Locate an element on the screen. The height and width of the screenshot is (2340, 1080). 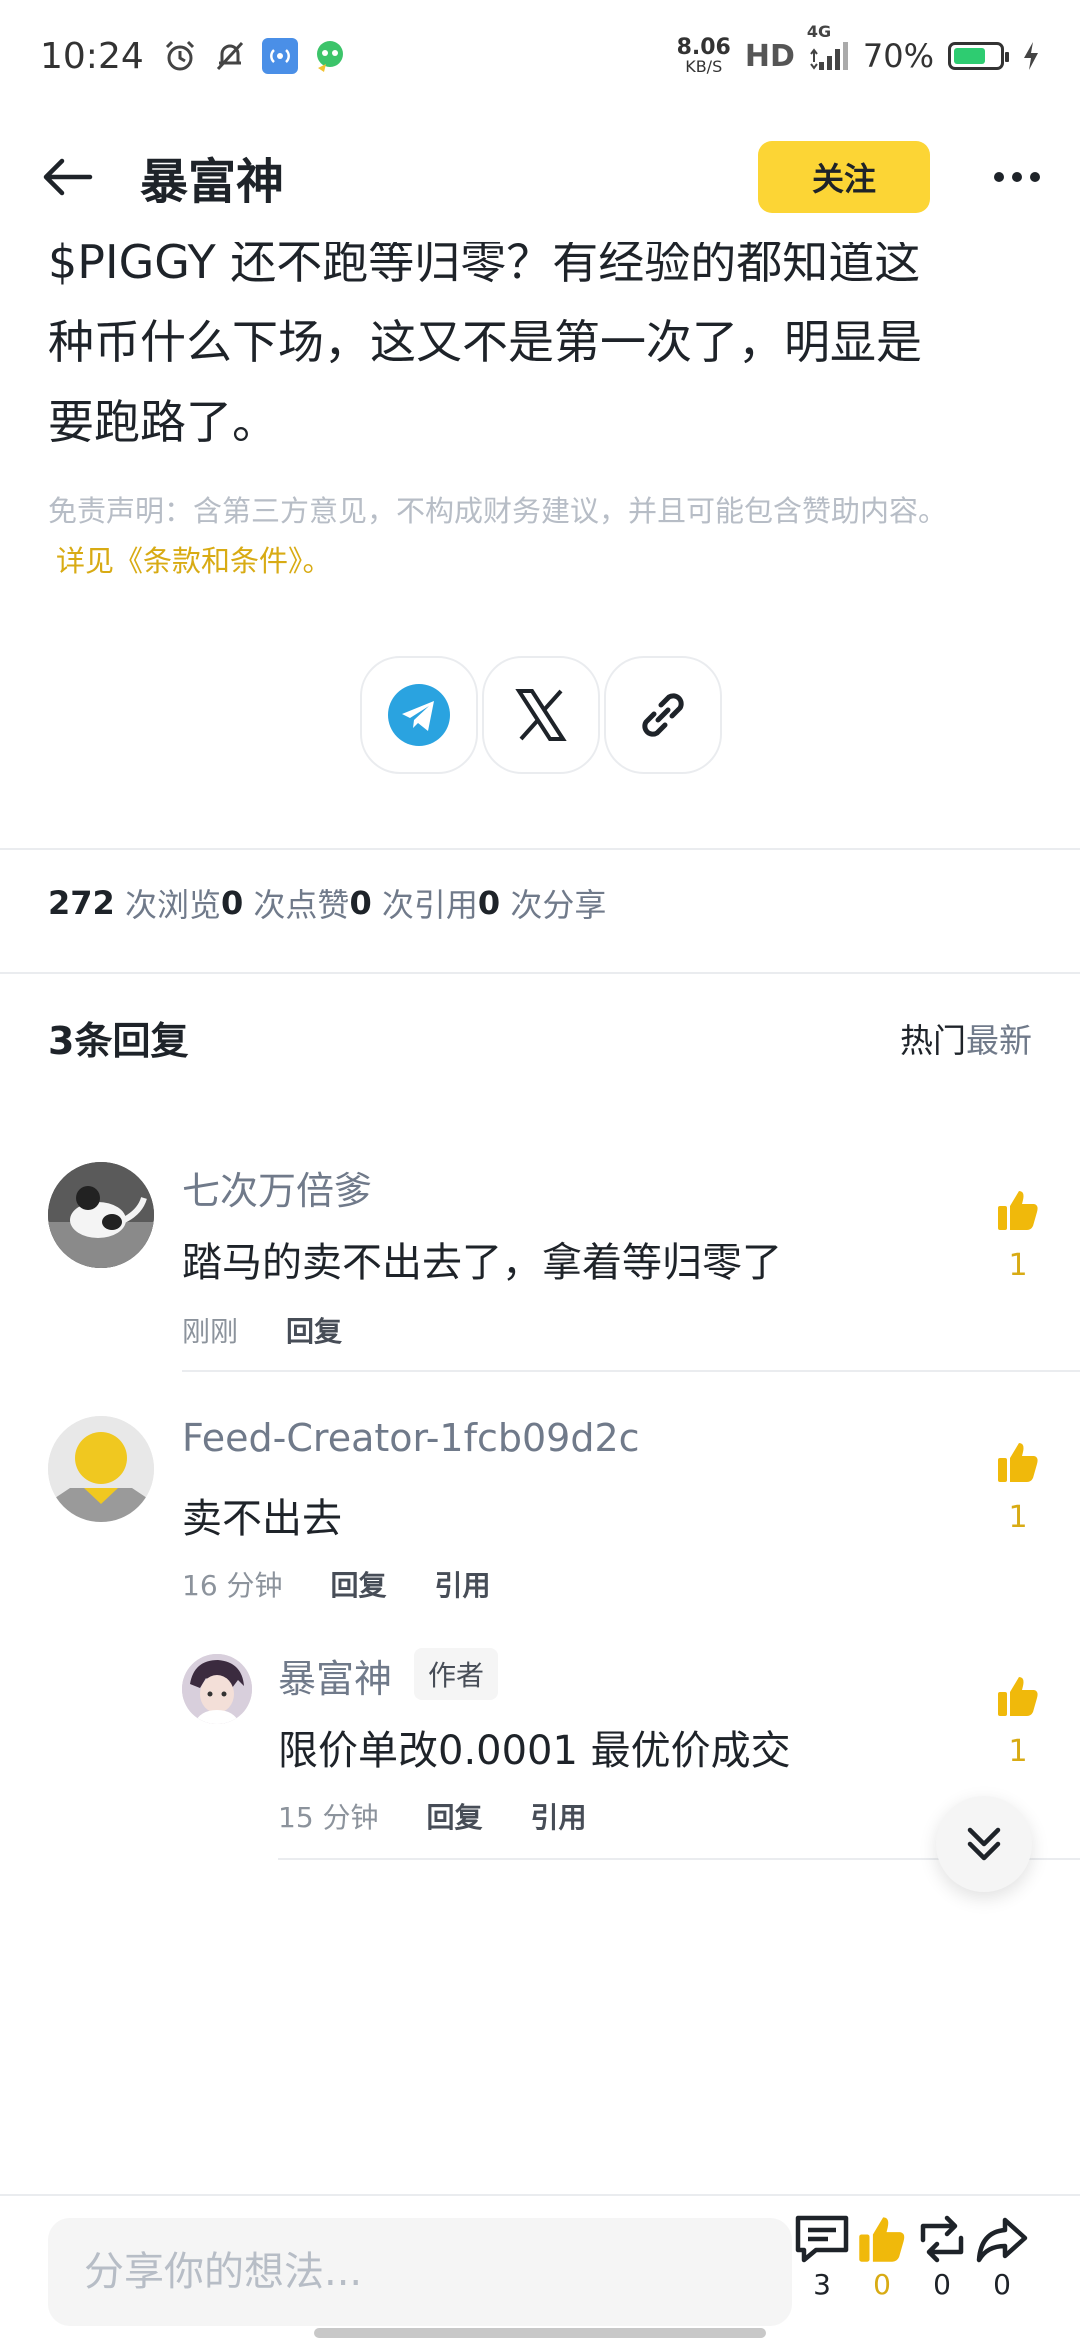
mute-icon is located at coordinates (230, 56).